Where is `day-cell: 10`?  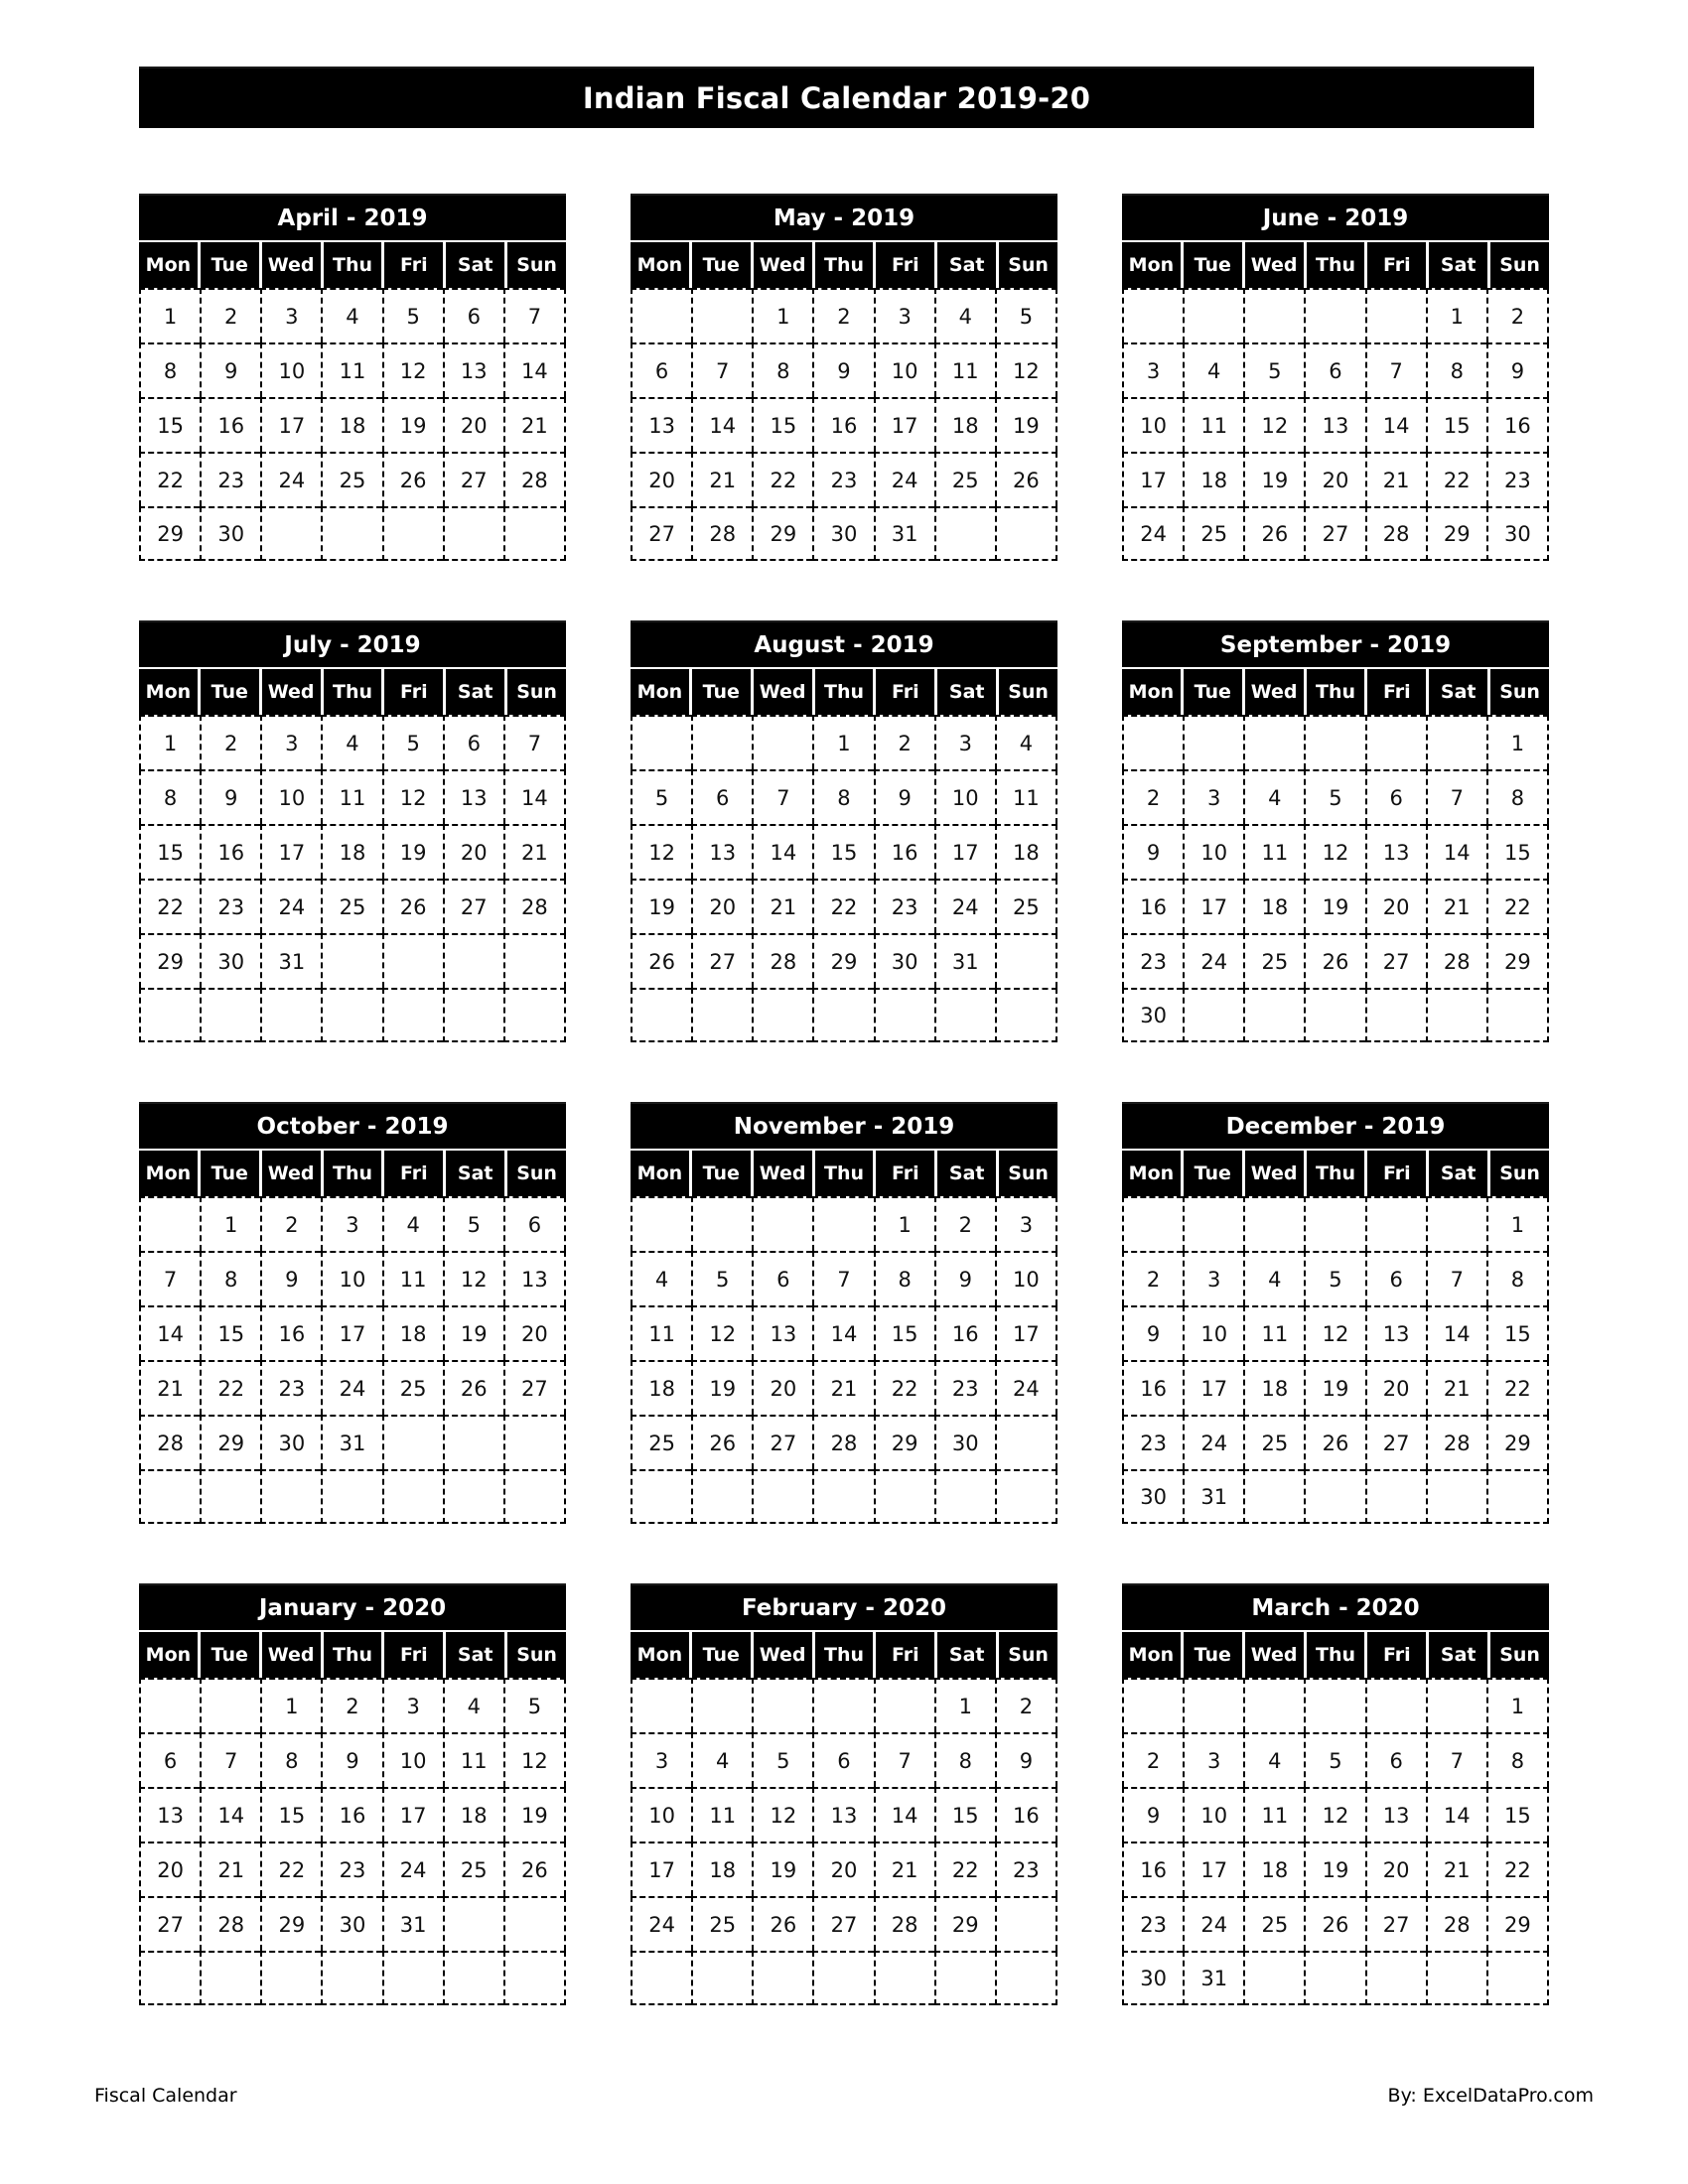
day-cell: 10 is located at coordinates (903, 369).